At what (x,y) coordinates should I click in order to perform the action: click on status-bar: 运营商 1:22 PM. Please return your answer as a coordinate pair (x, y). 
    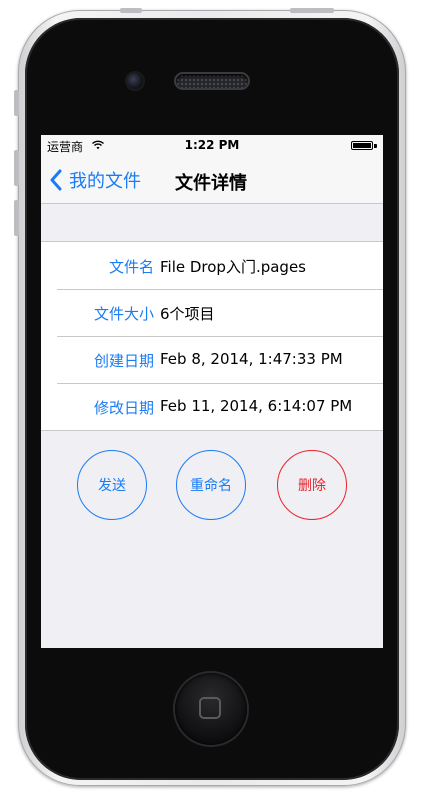
    Looking at the image, I should click on (212, 145).